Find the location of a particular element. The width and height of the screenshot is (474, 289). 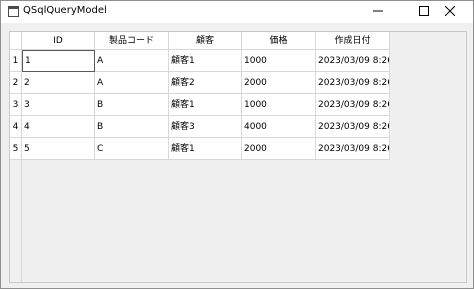

column-header-price: 価格 is located at coordinates (279, 41).